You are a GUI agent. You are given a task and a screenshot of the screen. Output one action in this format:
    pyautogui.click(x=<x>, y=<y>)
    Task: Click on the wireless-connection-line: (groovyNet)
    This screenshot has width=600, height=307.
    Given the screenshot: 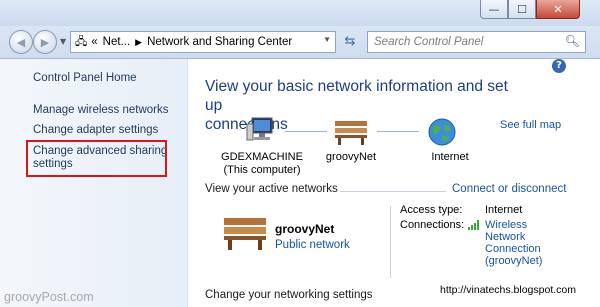 What is the action you would take?
    pyautogui.click(x=513, y=261)
    